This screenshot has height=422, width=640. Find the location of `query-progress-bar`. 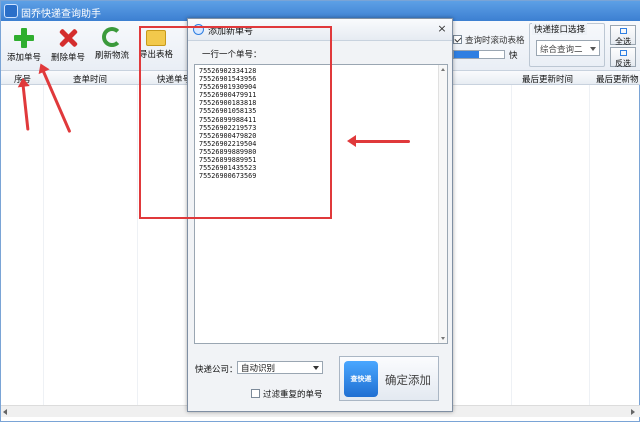

query-progress-bar is located at coordinates (479, 54).